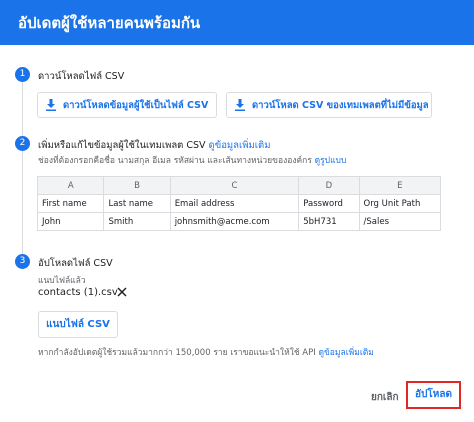 This screenshot has height=422, width=474. What do you see at coordinates (237, 22) in the screenshot?
I see `dialog-header: อัปเดตผู้ใช้หลายคนพร้อมกัน` at bounding box center [237, 22].